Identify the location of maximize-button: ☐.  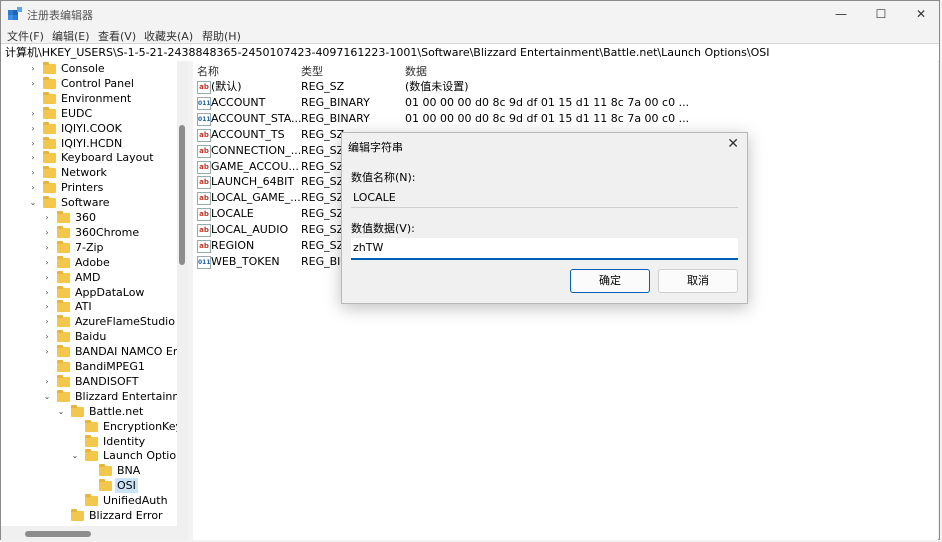
(881, 14).